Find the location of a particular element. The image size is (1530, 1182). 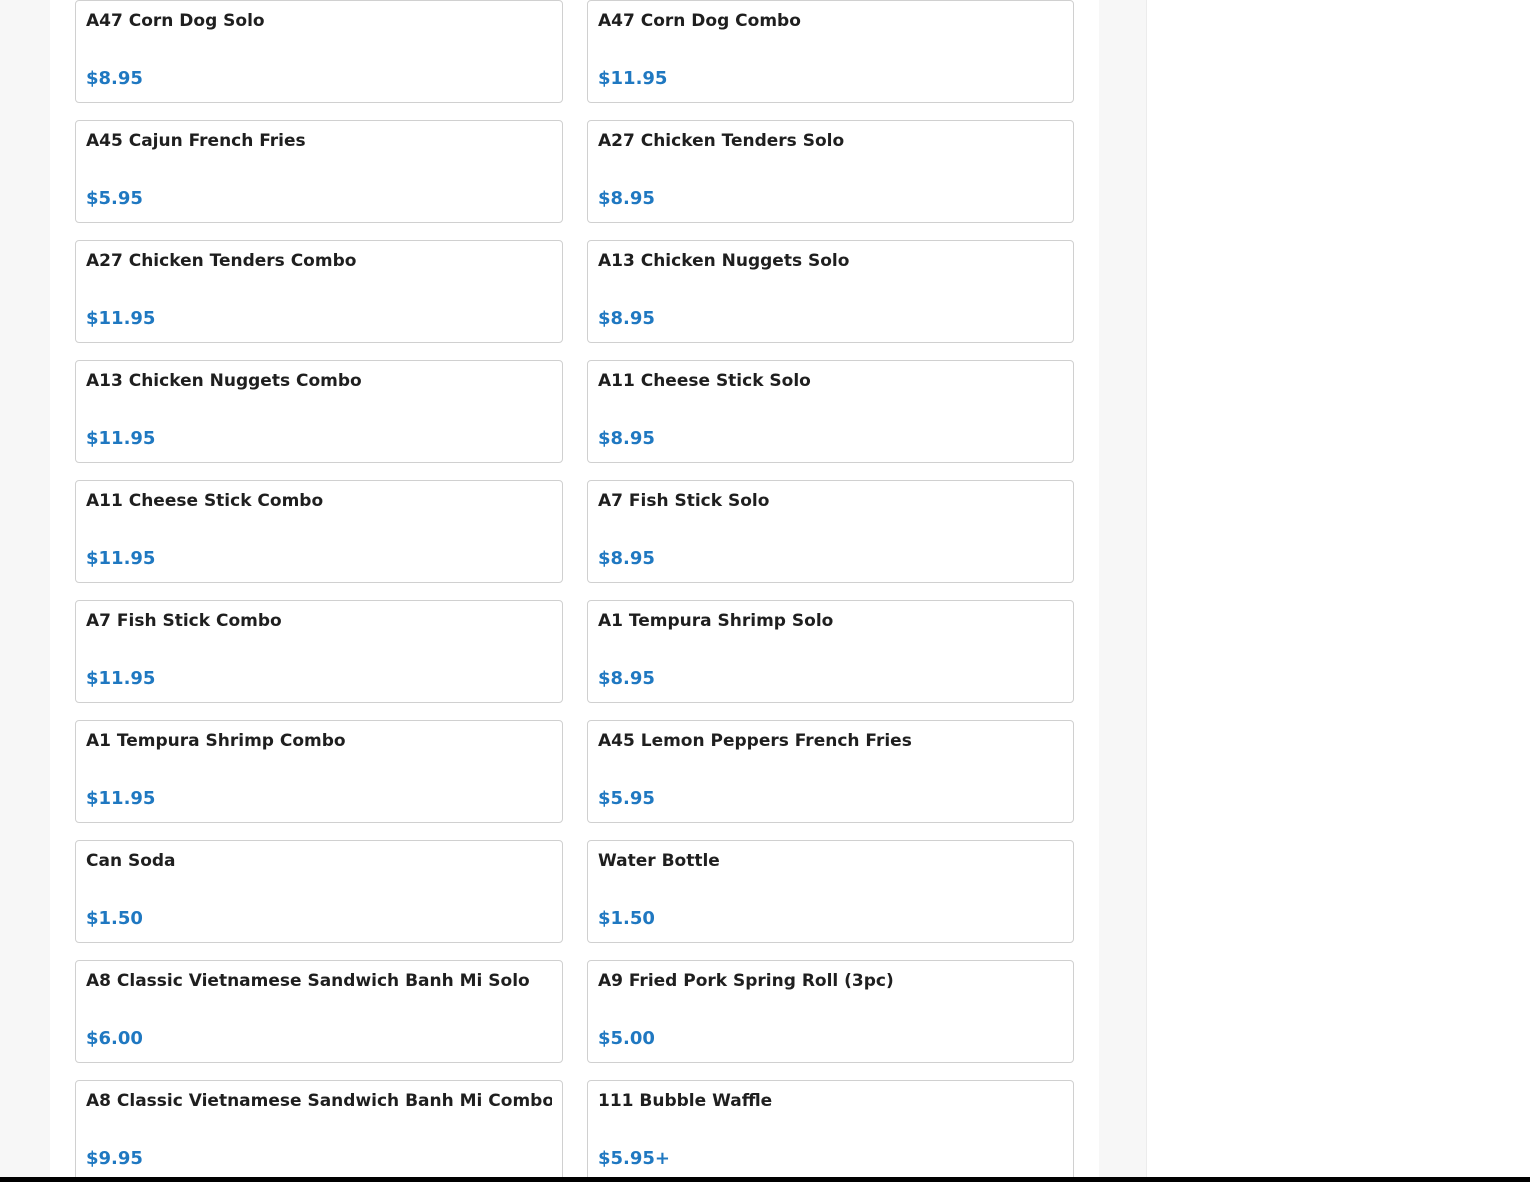

menu-item-name: 111 Bubble Waffle is located at coordinates (685, 1101).